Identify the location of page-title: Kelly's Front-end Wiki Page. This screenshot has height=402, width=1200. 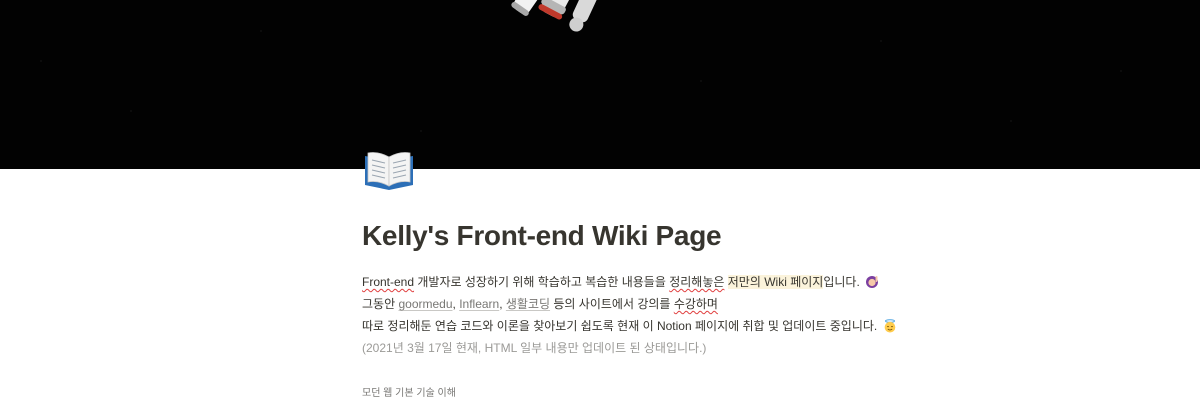
(542, 236).